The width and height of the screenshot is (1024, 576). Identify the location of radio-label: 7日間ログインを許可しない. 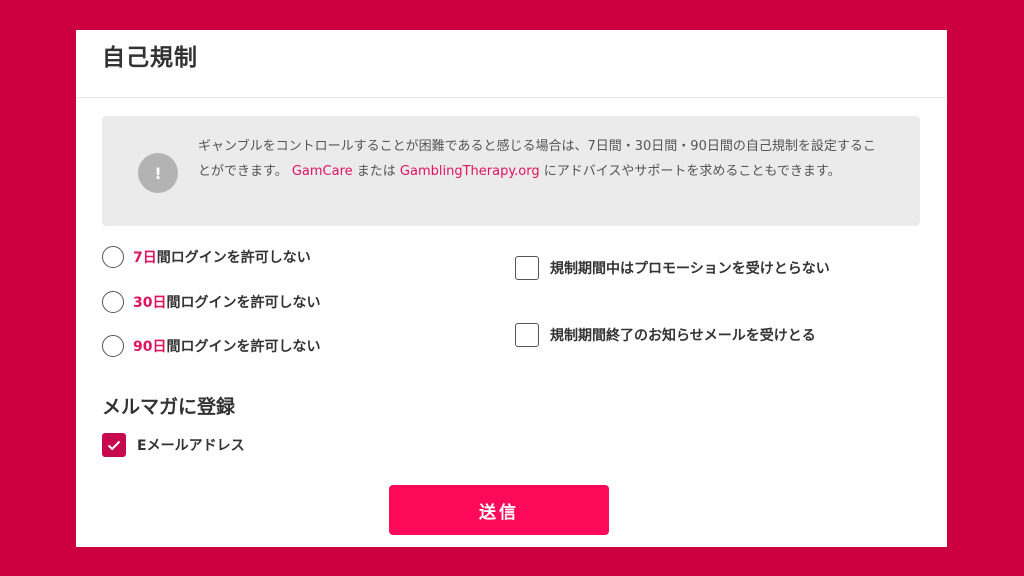
(222, 258).